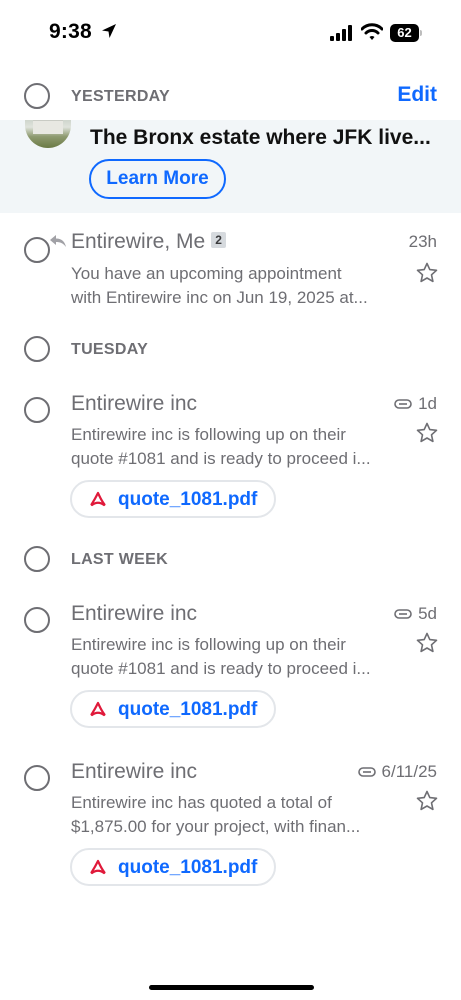  Describe the element at coordinates (341, 33) in the screenshot. I see `signal-icon` at that location.